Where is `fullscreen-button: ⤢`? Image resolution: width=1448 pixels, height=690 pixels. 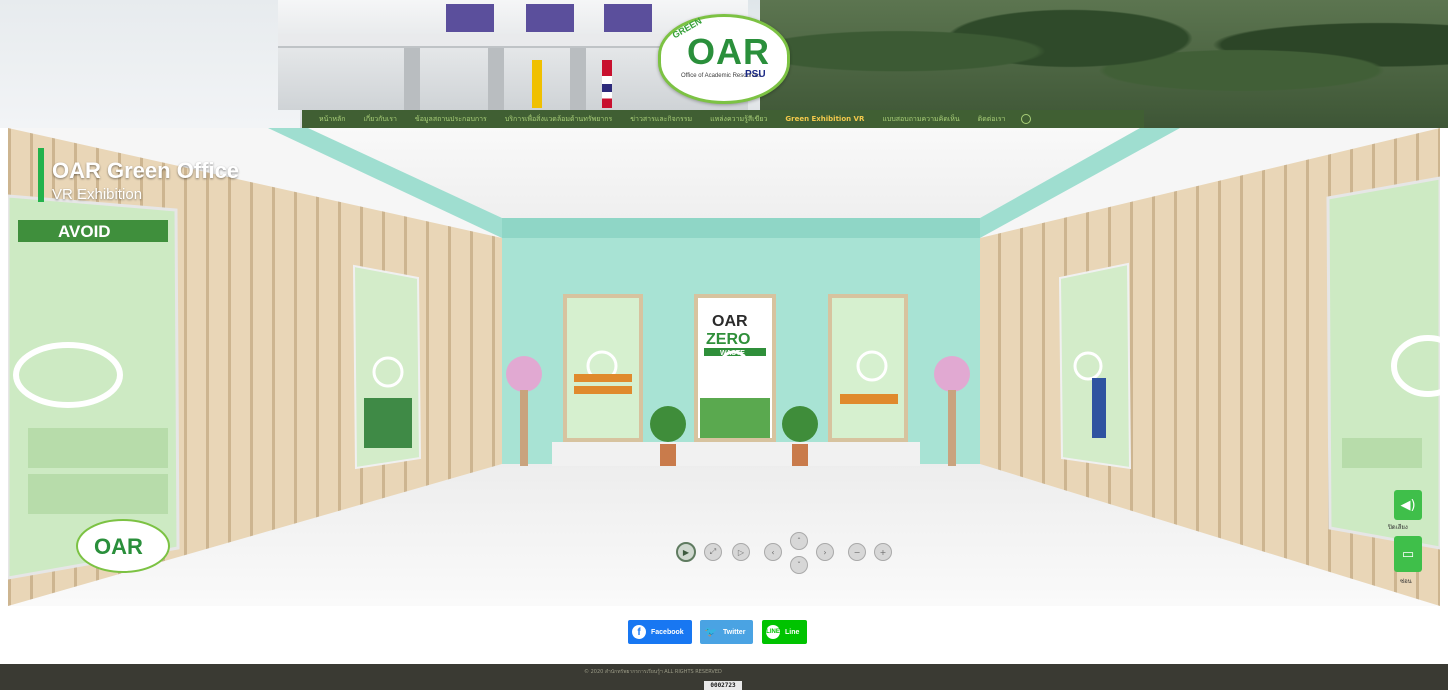
fullscreen-button: ⤢ is located at coordinates (713, 552).